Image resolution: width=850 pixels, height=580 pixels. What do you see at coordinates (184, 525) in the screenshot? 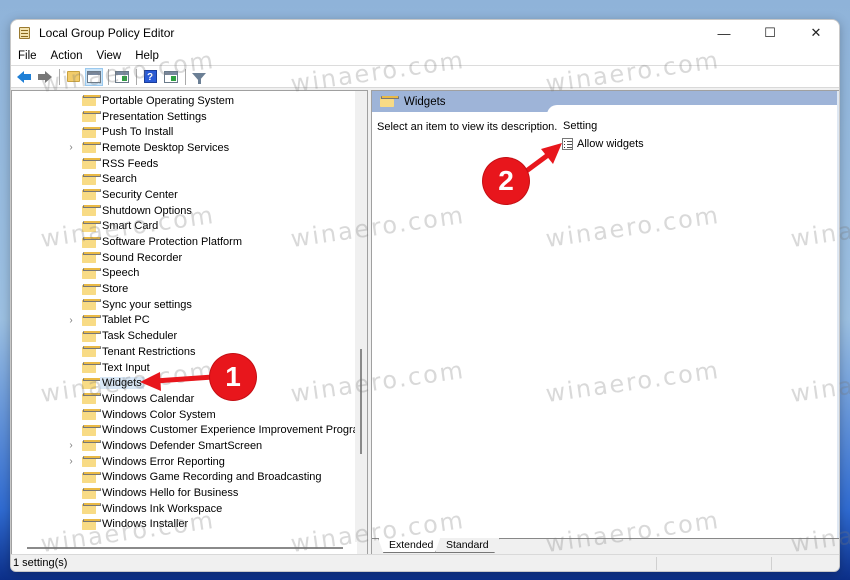
I see `tree-item: Windows Installer` at bounding box center [184, 525].